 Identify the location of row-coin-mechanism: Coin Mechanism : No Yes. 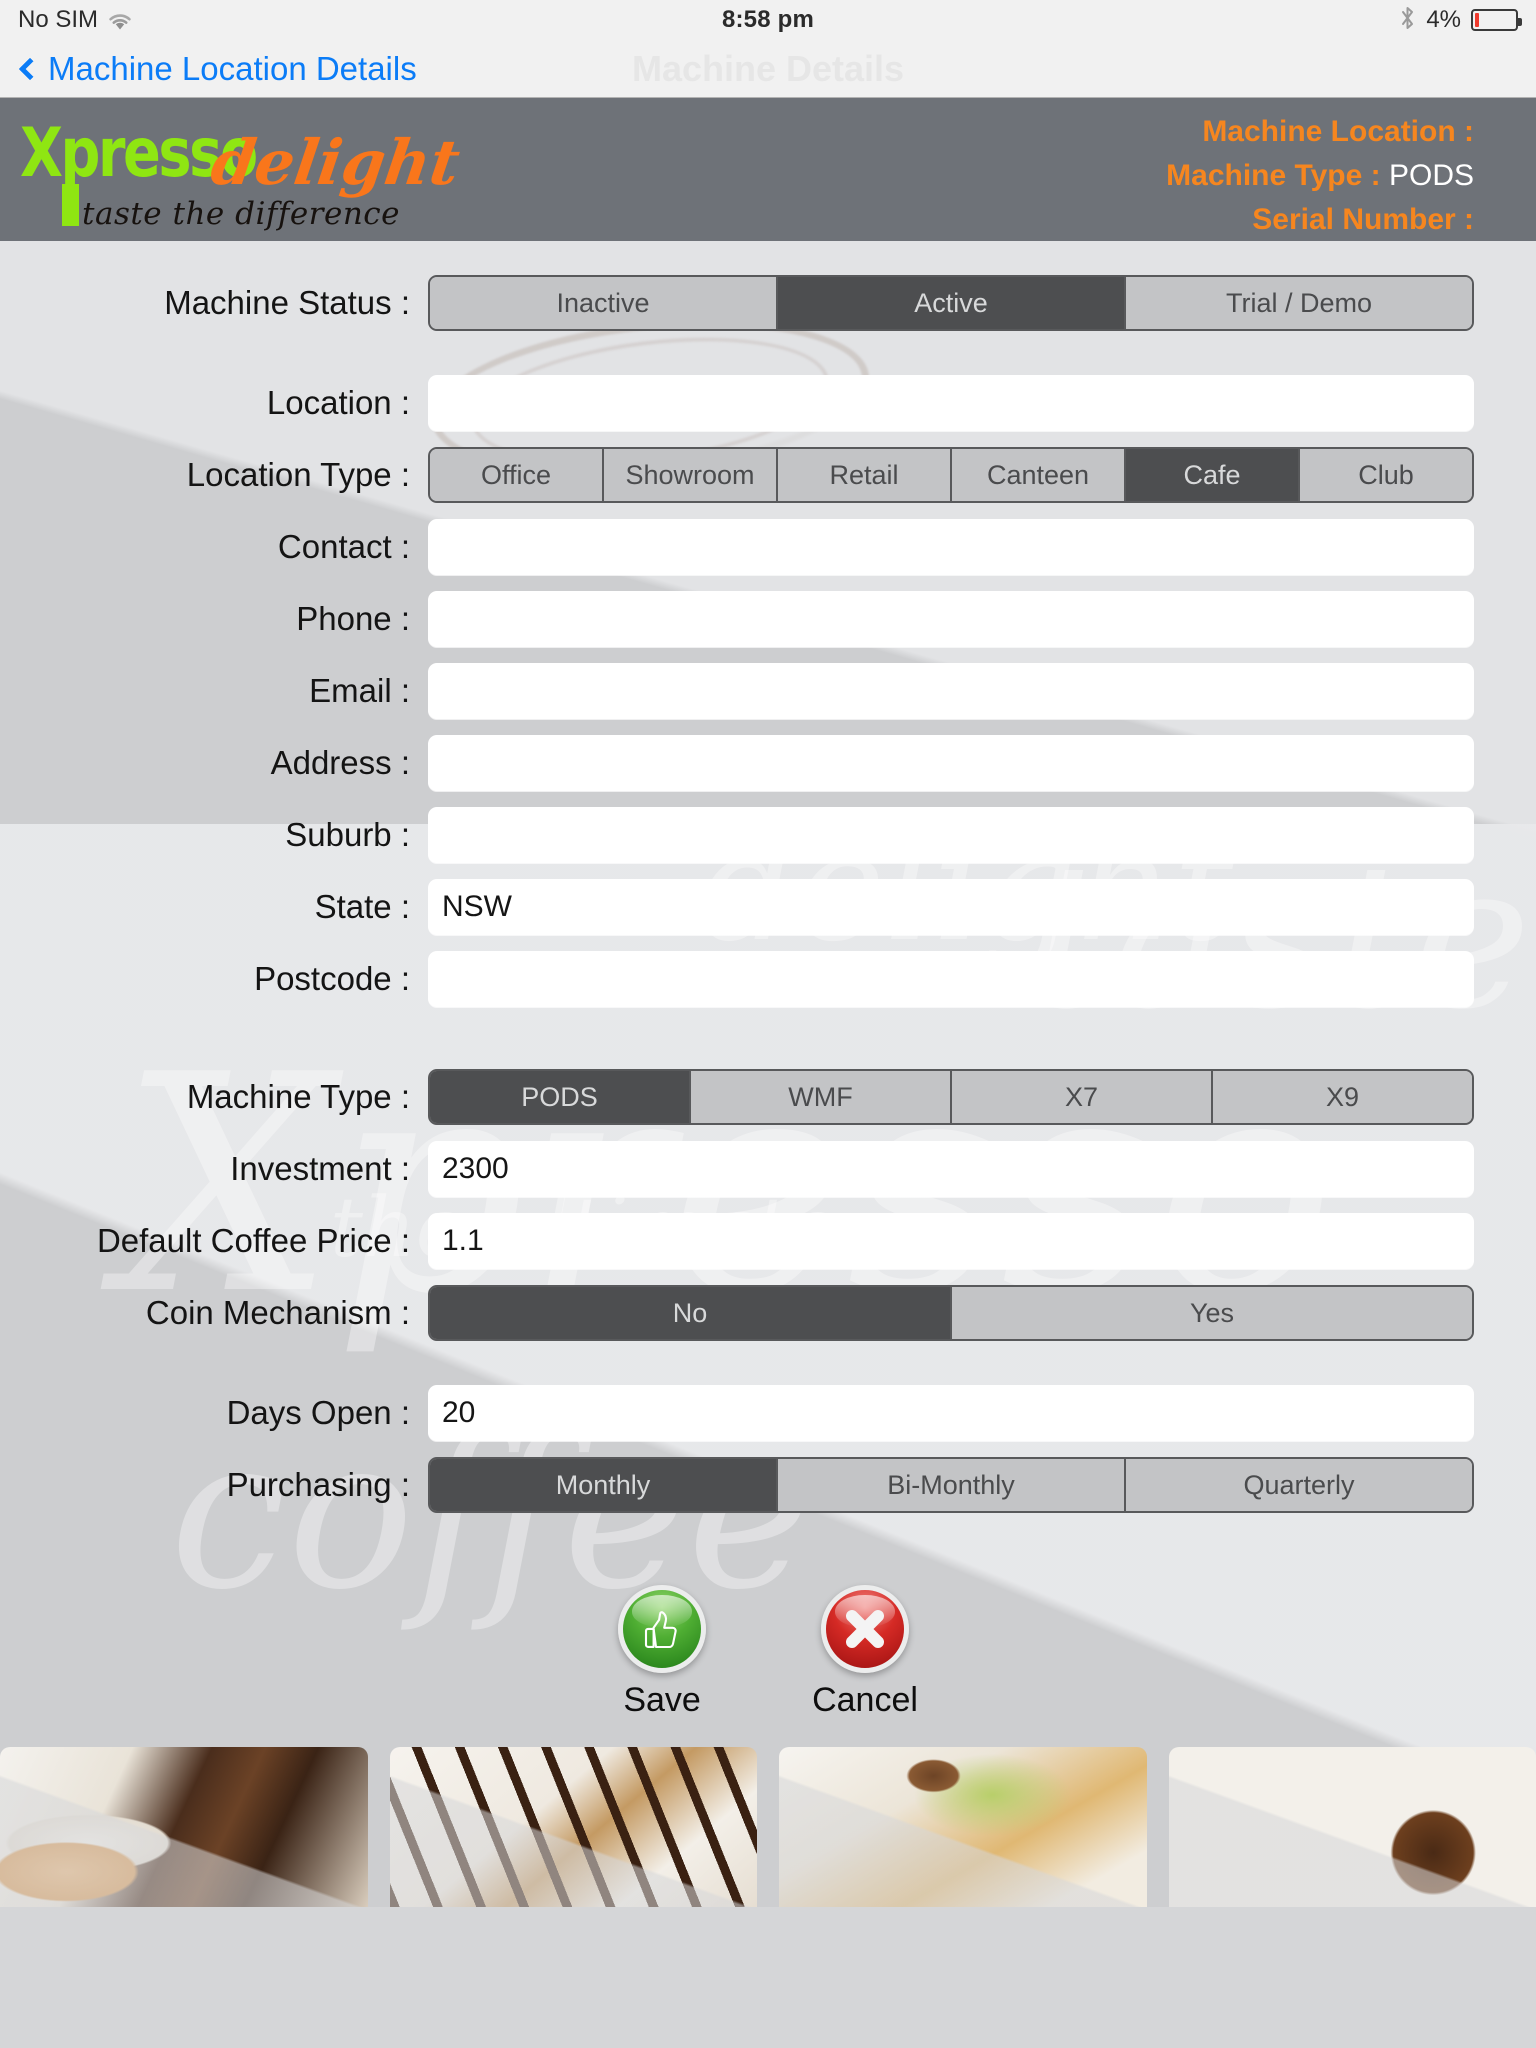
(768, 1313).